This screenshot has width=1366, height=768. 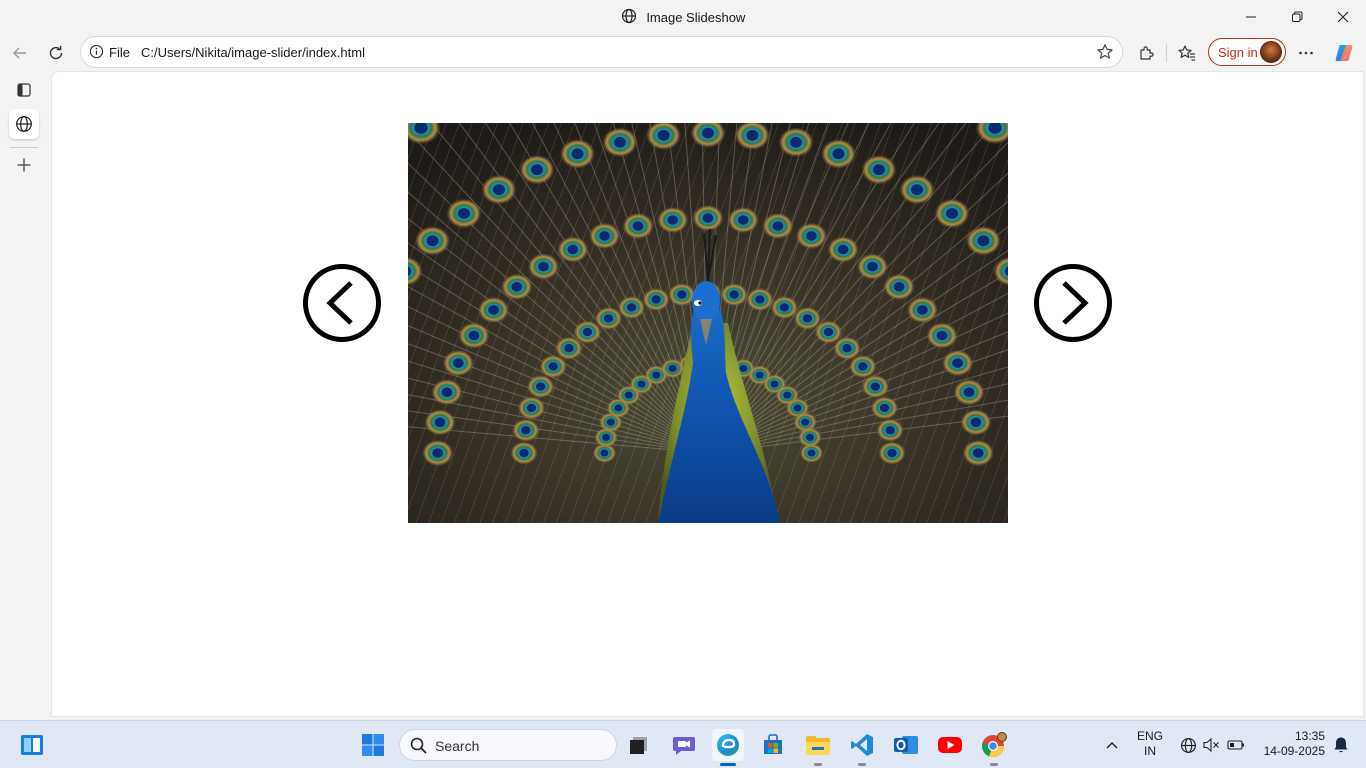 I want to click on chevron-up-icon, so click(x=1112, y=745).